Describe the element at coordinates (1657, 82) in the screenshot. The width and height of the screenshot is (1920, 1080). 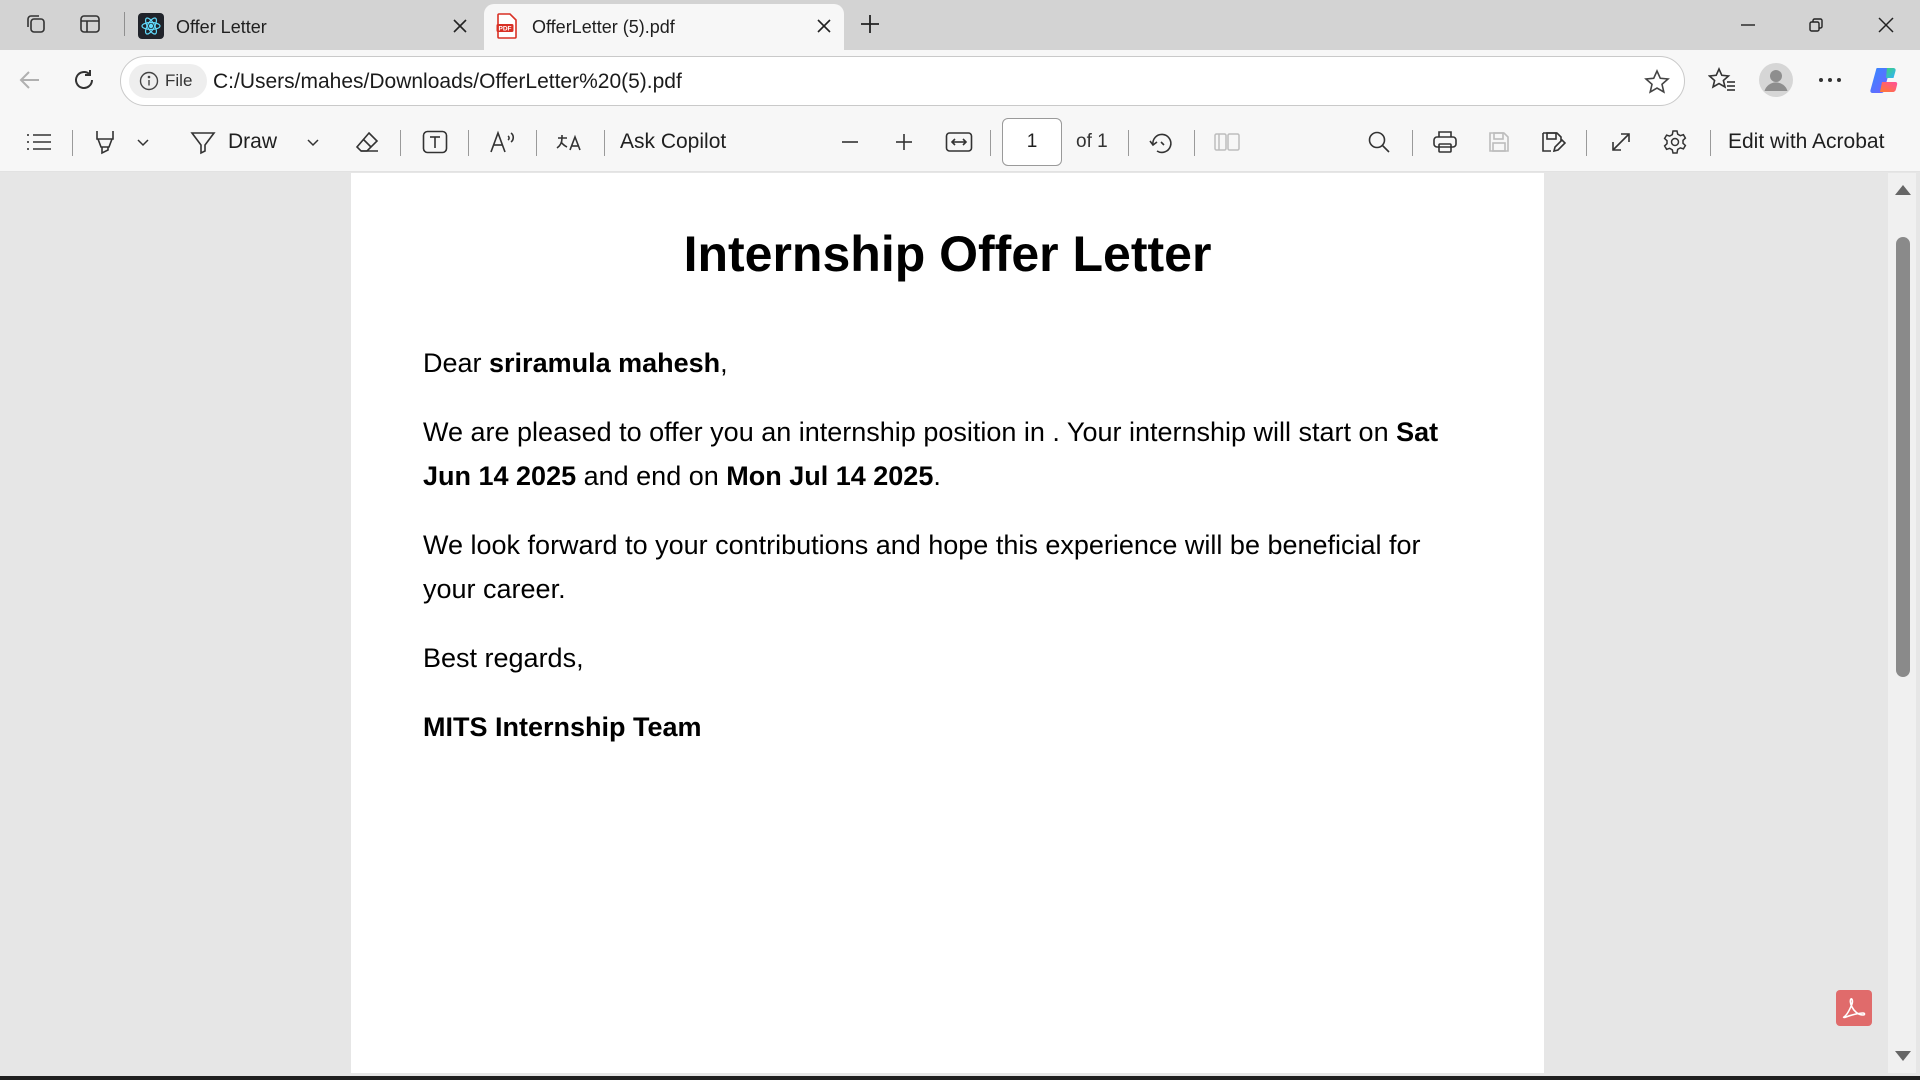
I see `add-favorite-icon` at that location.